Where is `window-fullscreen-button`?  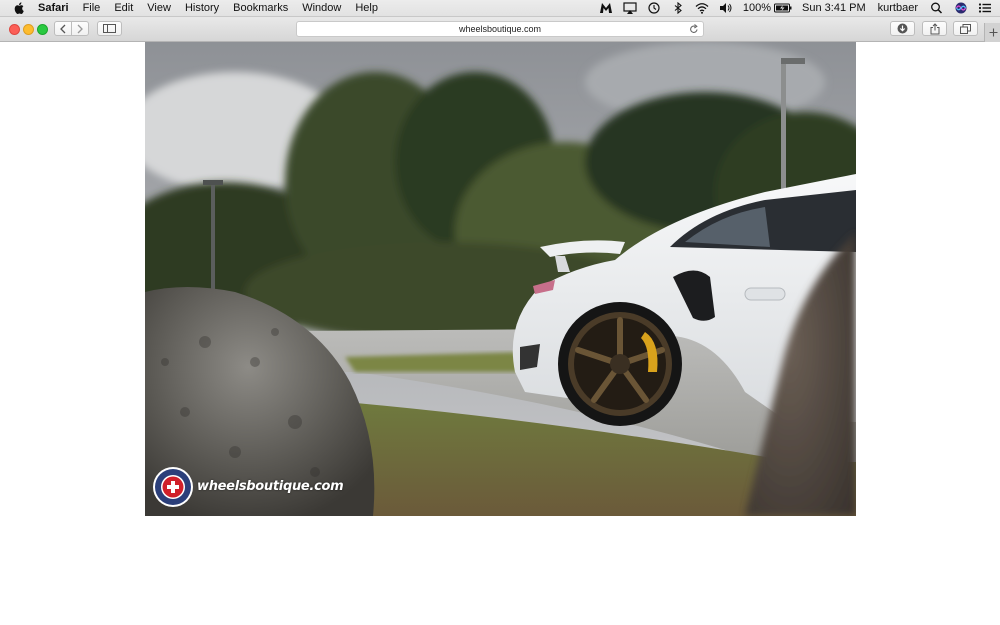
window-fullscreen-button is located at coordinates (42, 29).